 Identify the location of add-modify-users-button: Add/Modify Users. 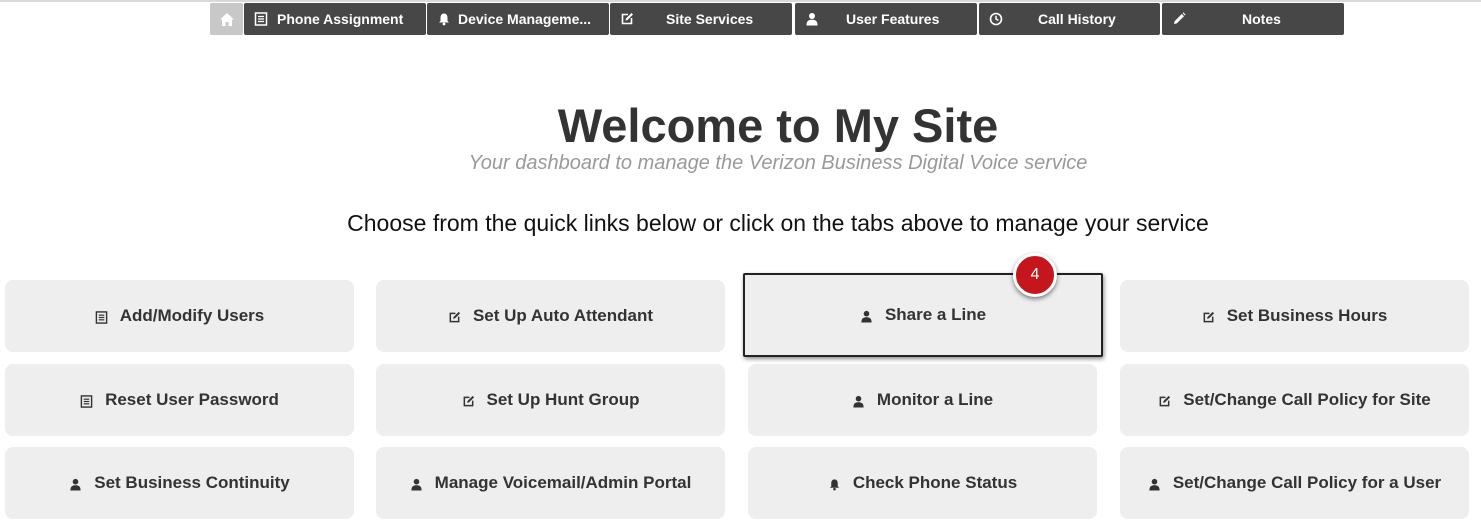
(179, 316).